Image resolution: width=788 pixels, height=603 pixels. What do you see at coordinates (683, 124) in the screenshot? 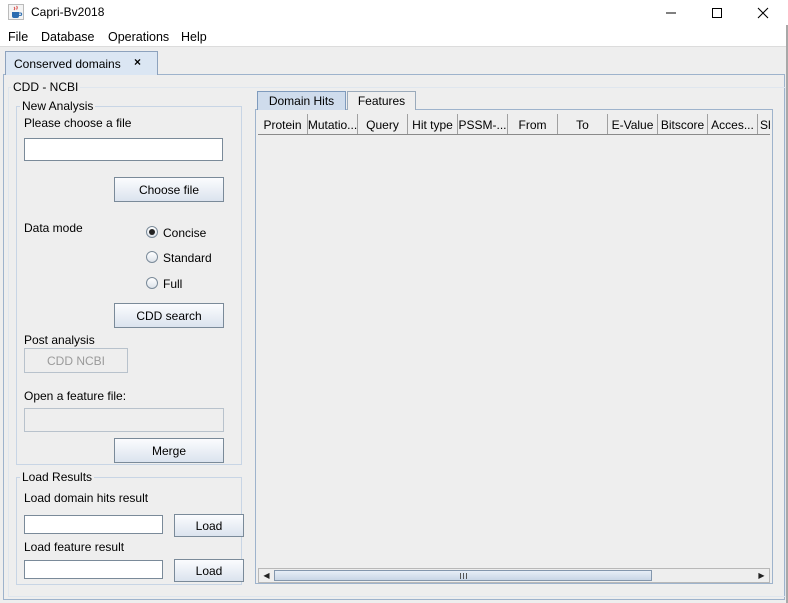
I see `column-bitscore: Bitscore` at bounding box center [683, 124].